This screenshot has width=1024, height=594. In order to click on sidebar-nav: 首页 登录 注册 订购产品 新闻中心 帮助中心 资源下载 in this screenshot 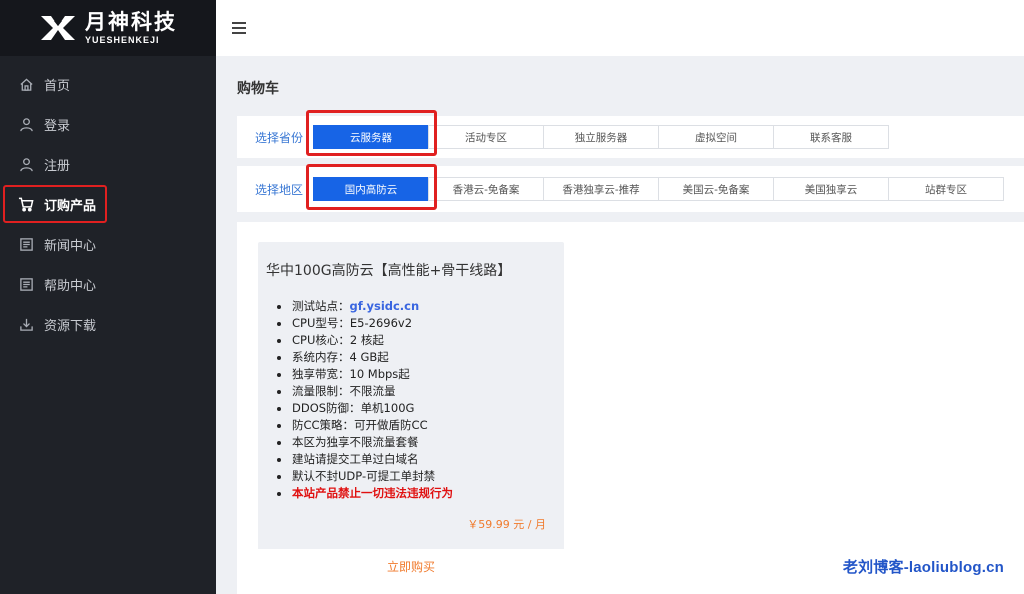, I will do `click(108, 204)`.